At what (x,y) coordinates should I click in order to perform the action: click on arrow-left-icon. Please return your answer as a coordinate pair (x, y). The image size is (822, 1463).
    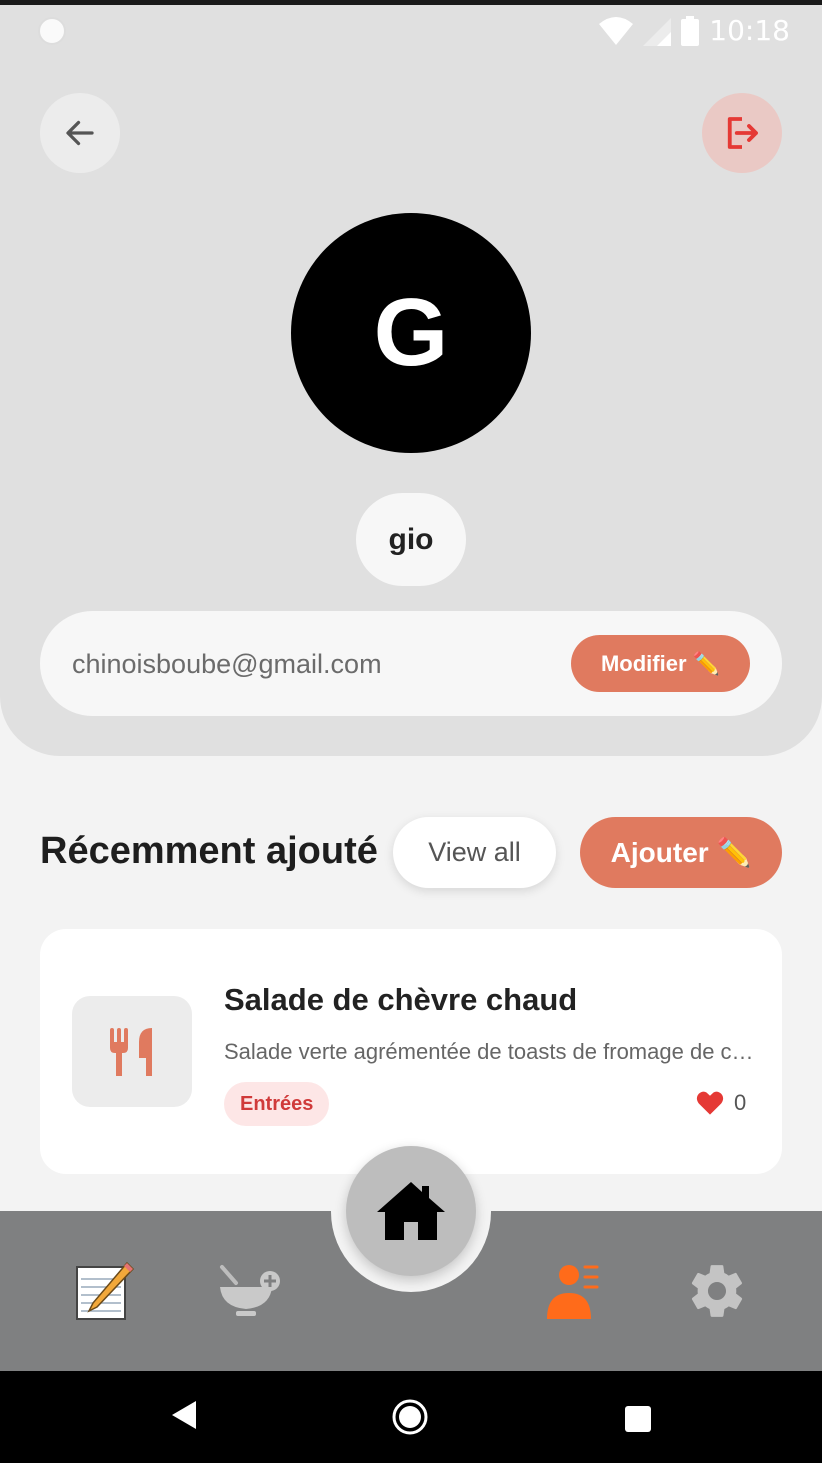
    Looking at the image, I should click on (80, 133).